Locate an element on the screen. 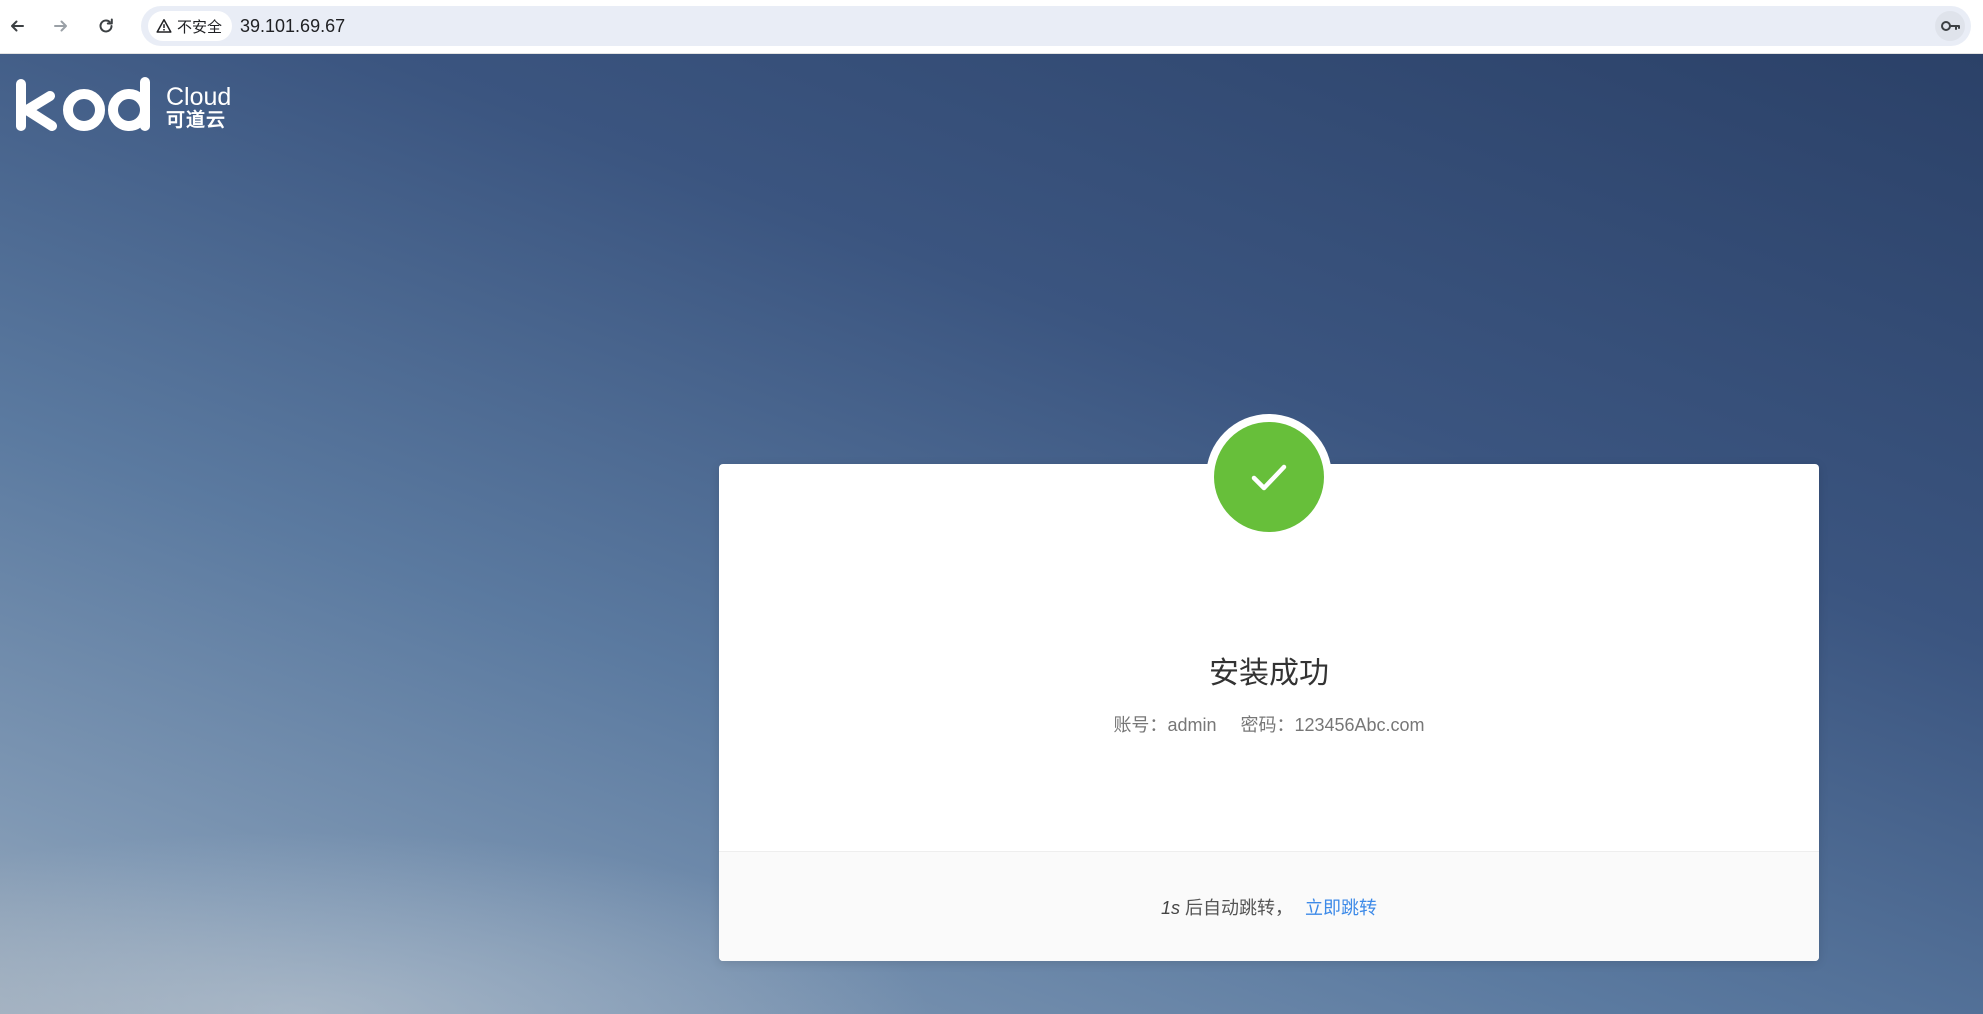  forward-button is located at coordinates (61, 26).